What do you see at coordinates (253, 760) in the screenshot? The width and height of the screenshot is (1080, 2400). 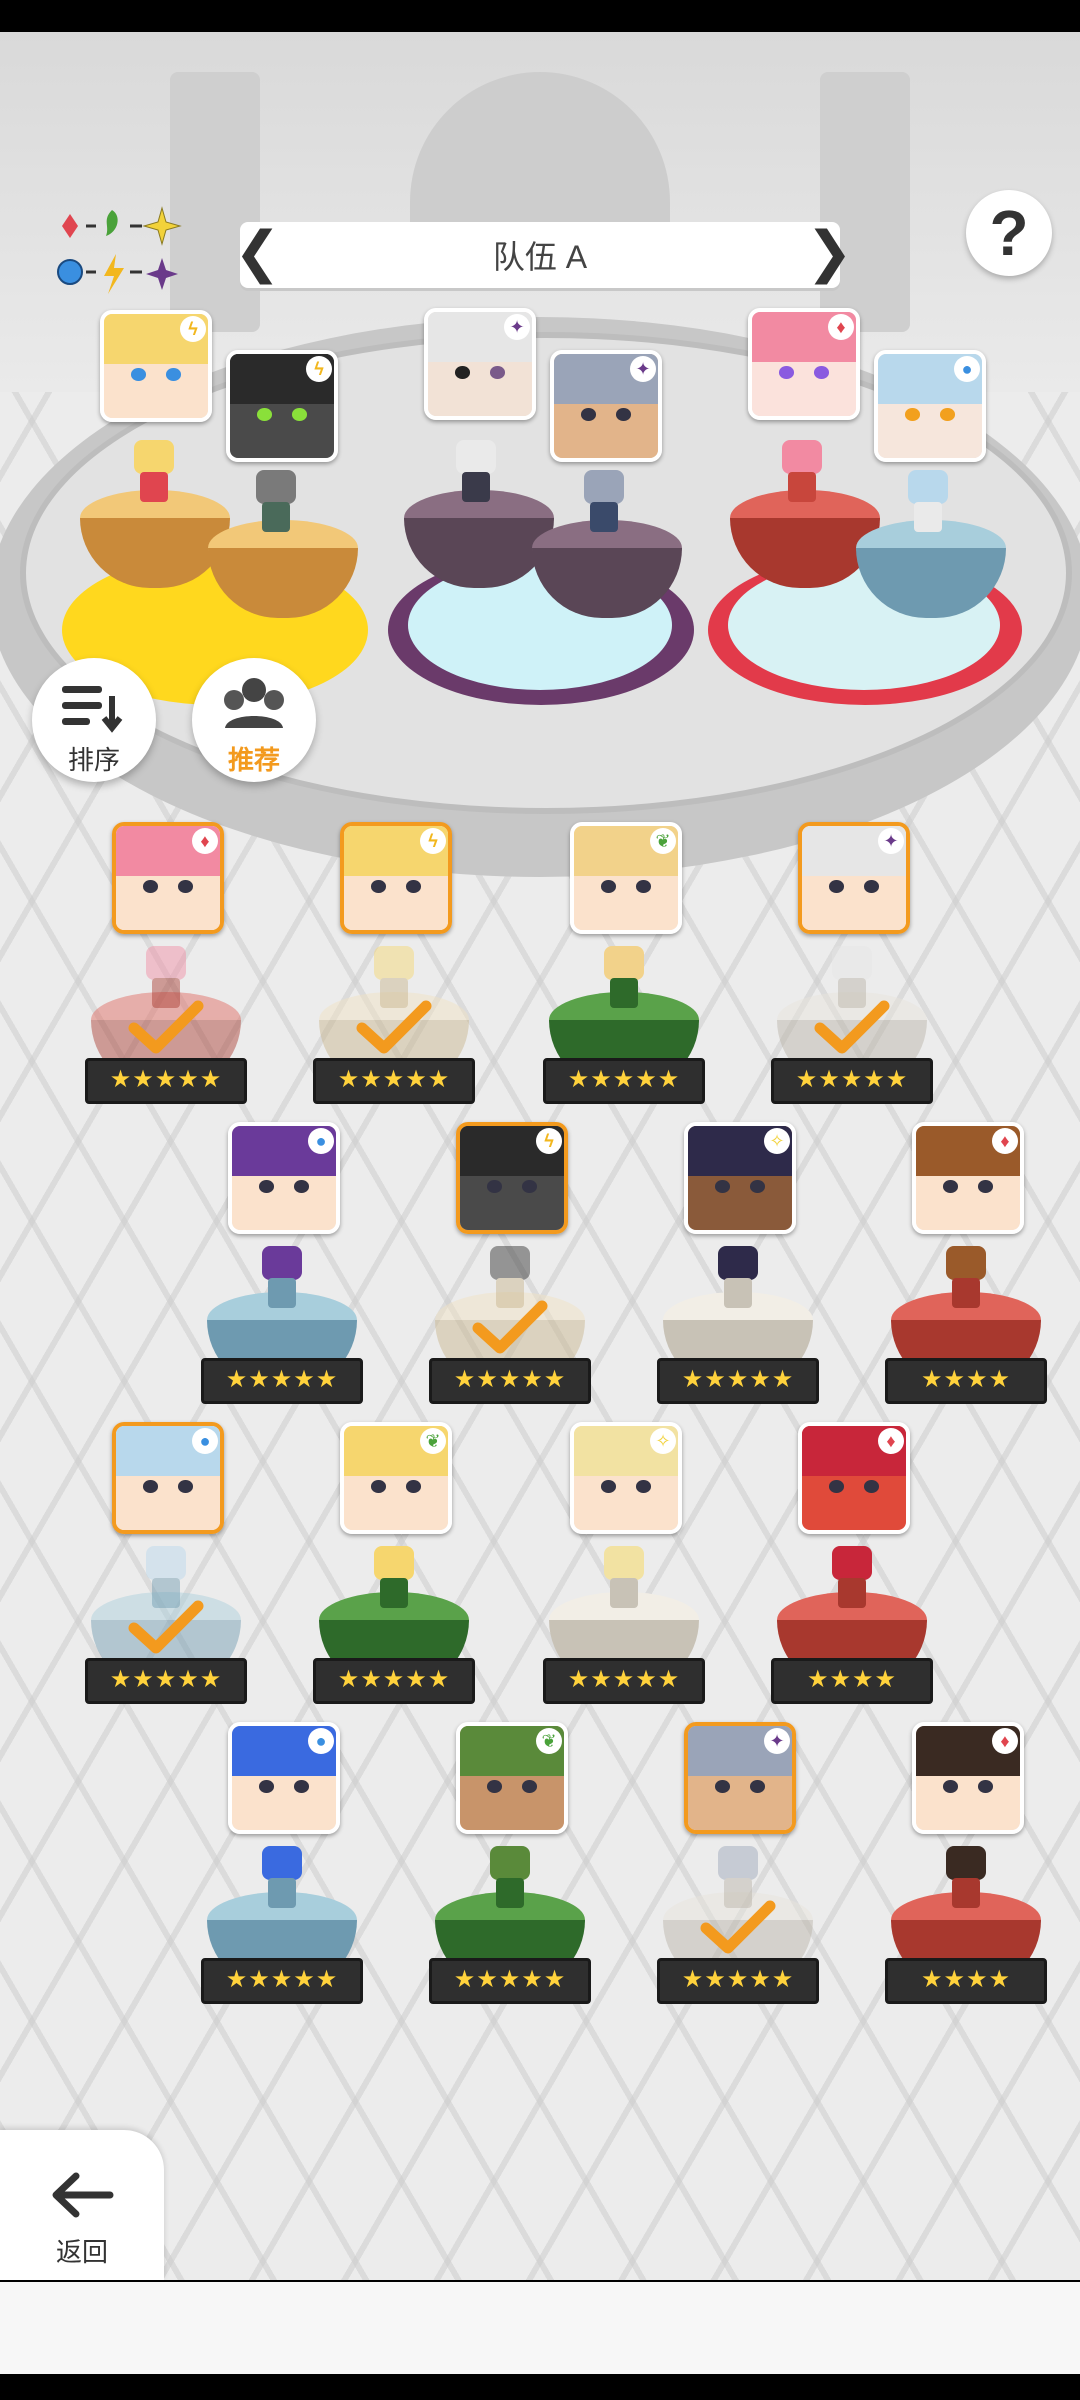 I see `recommend-label: 推荐` at bounding box center [253, 760].